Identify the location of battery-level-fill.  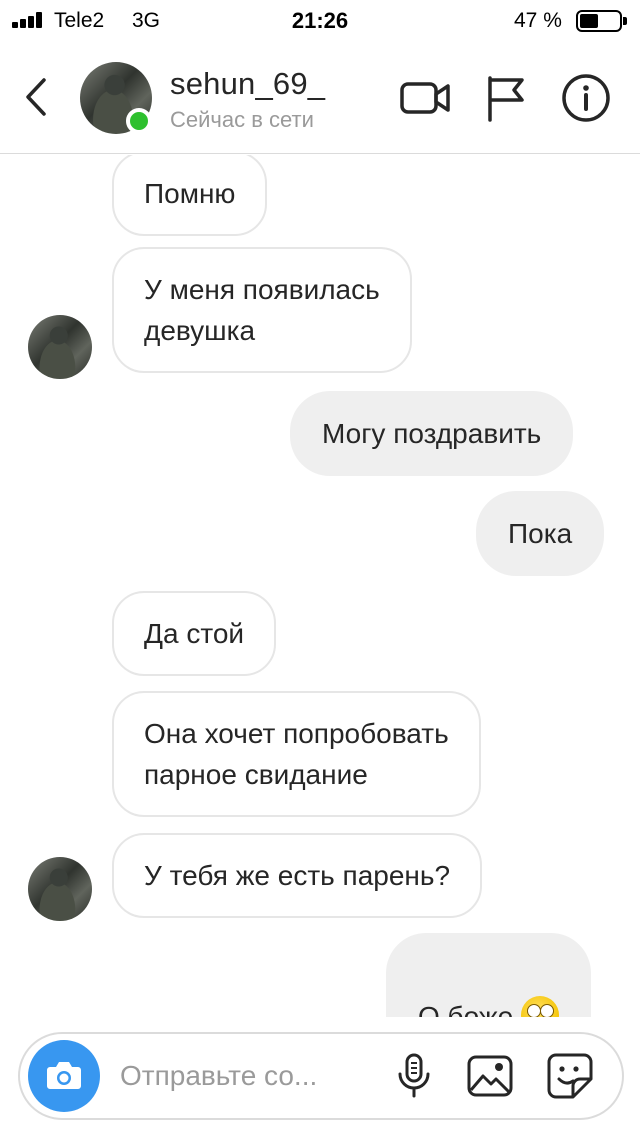
(589, 21).